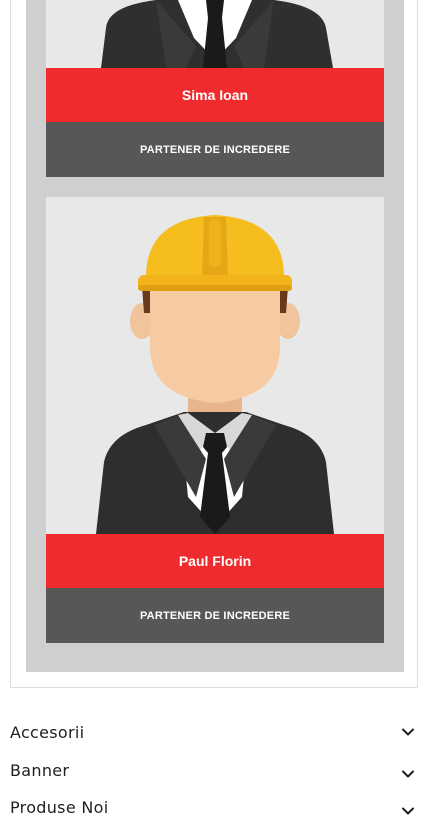 The width and height of the screenshot is (430, 831). Describe the element at coordinates (40, 770) in the screenshot. I see `accordion-label: Banner` at that location.